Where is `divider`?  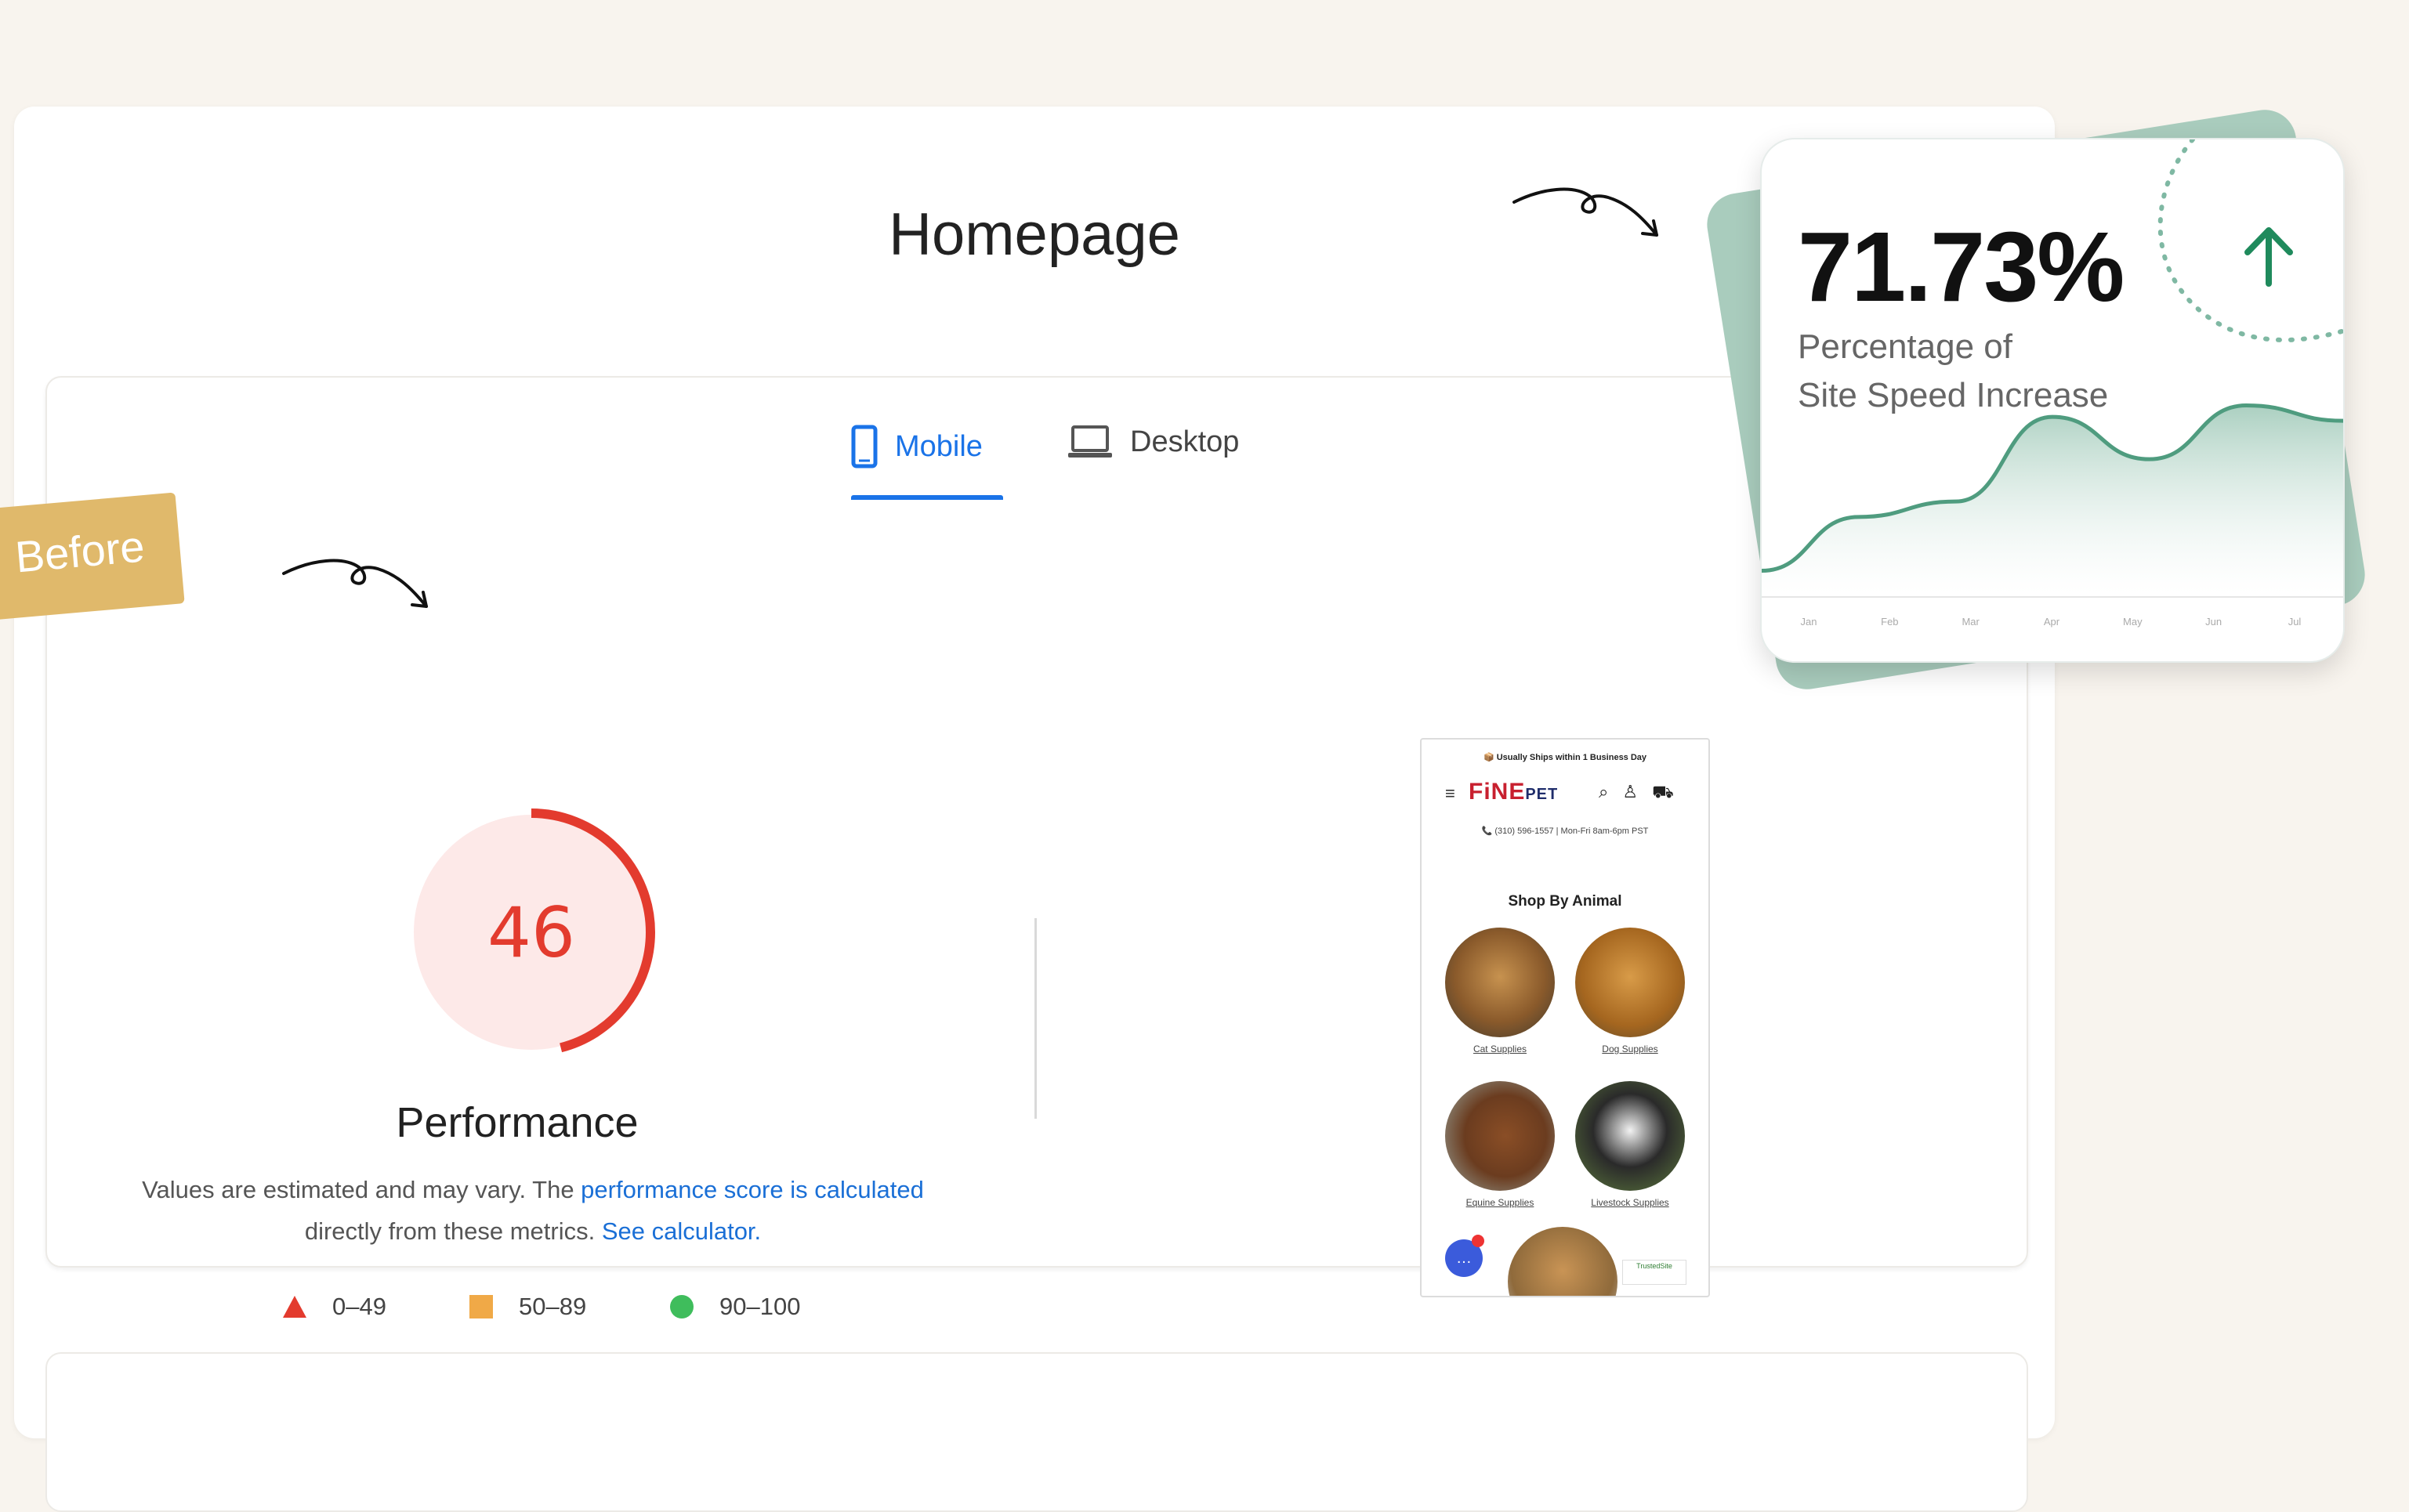
divider is located at coordinates (1035, 1019).